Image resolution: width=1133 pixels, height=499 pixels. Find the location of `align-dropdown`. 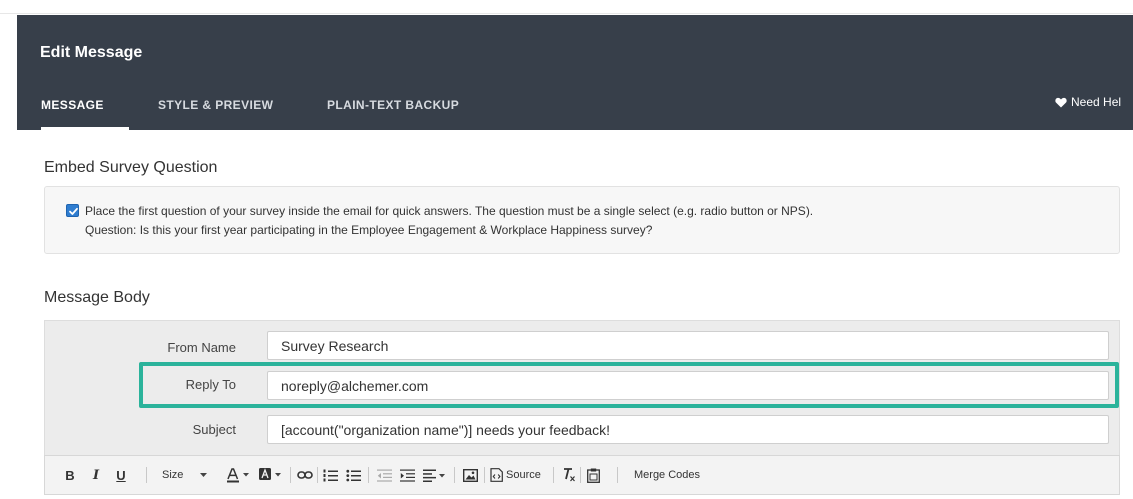

align-dropdown is located at coordinates (435, 475).